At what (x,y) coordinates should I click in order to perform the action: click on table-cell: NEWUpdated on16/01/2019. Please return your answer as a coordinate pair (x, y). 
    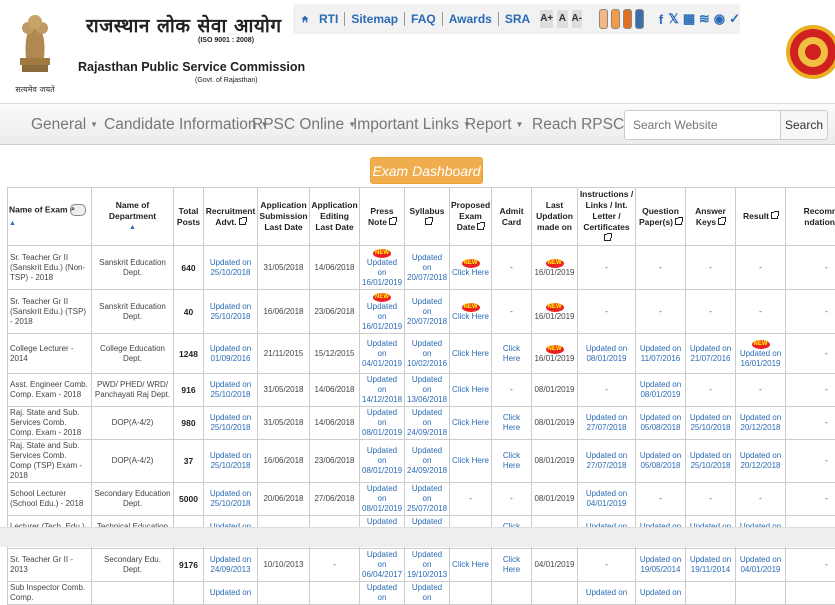
    Looking at the image, I should click on (761, 354).